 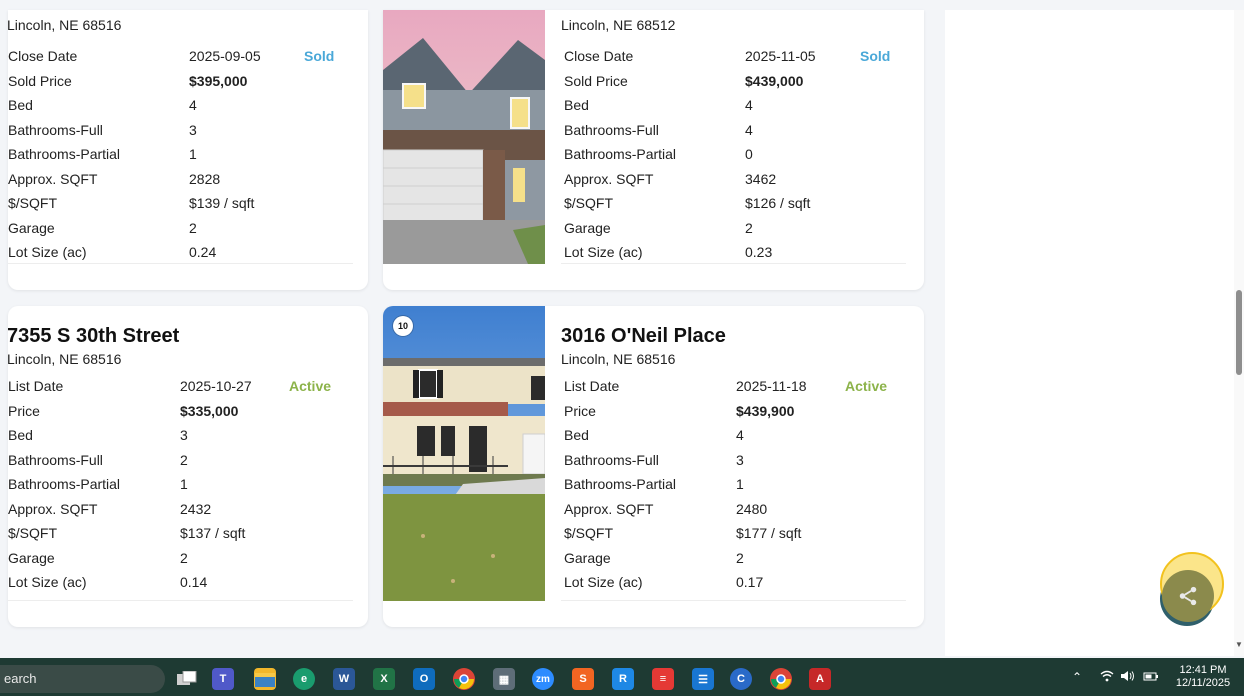 What do you see at coordinates (759, 252) in the screenshot?
I see `lot-value: 0.23` at bounding box center [759, 252].